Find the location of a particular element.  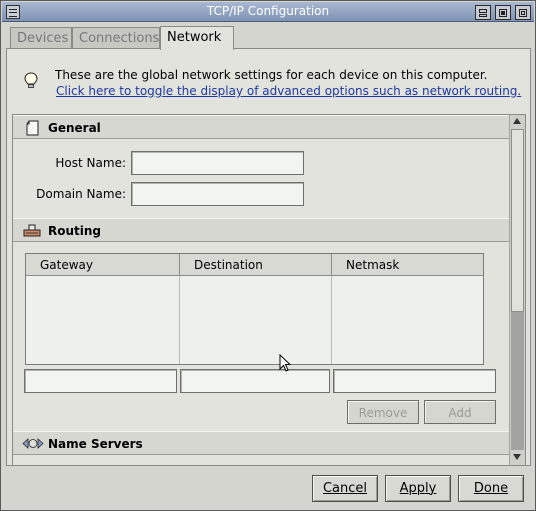

host-name-label: Host Name: is located at coordinates (90, 163).